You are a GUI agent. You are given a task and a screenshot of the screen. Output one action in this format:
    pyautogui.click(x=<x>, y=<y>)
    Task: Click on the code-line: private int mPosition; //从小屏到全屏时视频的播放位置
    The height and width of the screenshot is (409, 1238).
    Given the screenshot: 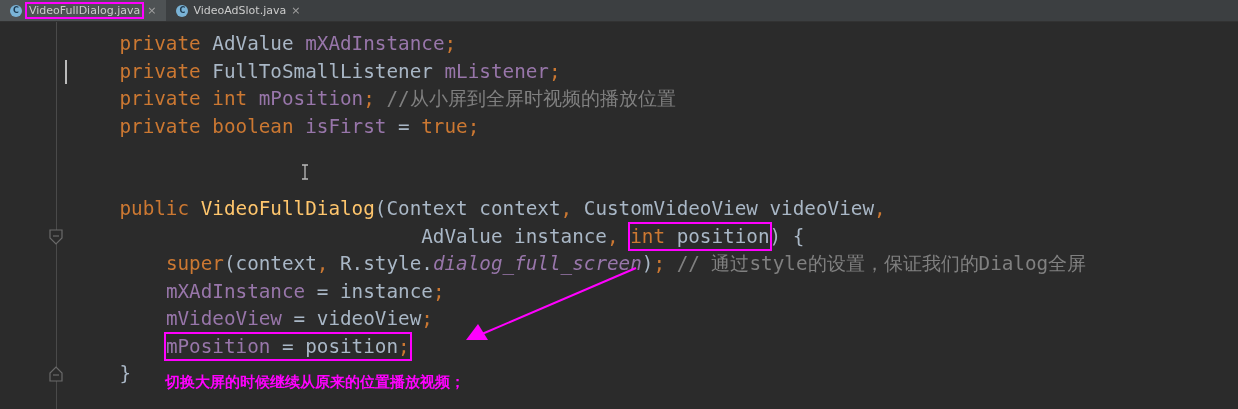 What is the action you would take?
    pyautogui.click(x=397, y=99)
    